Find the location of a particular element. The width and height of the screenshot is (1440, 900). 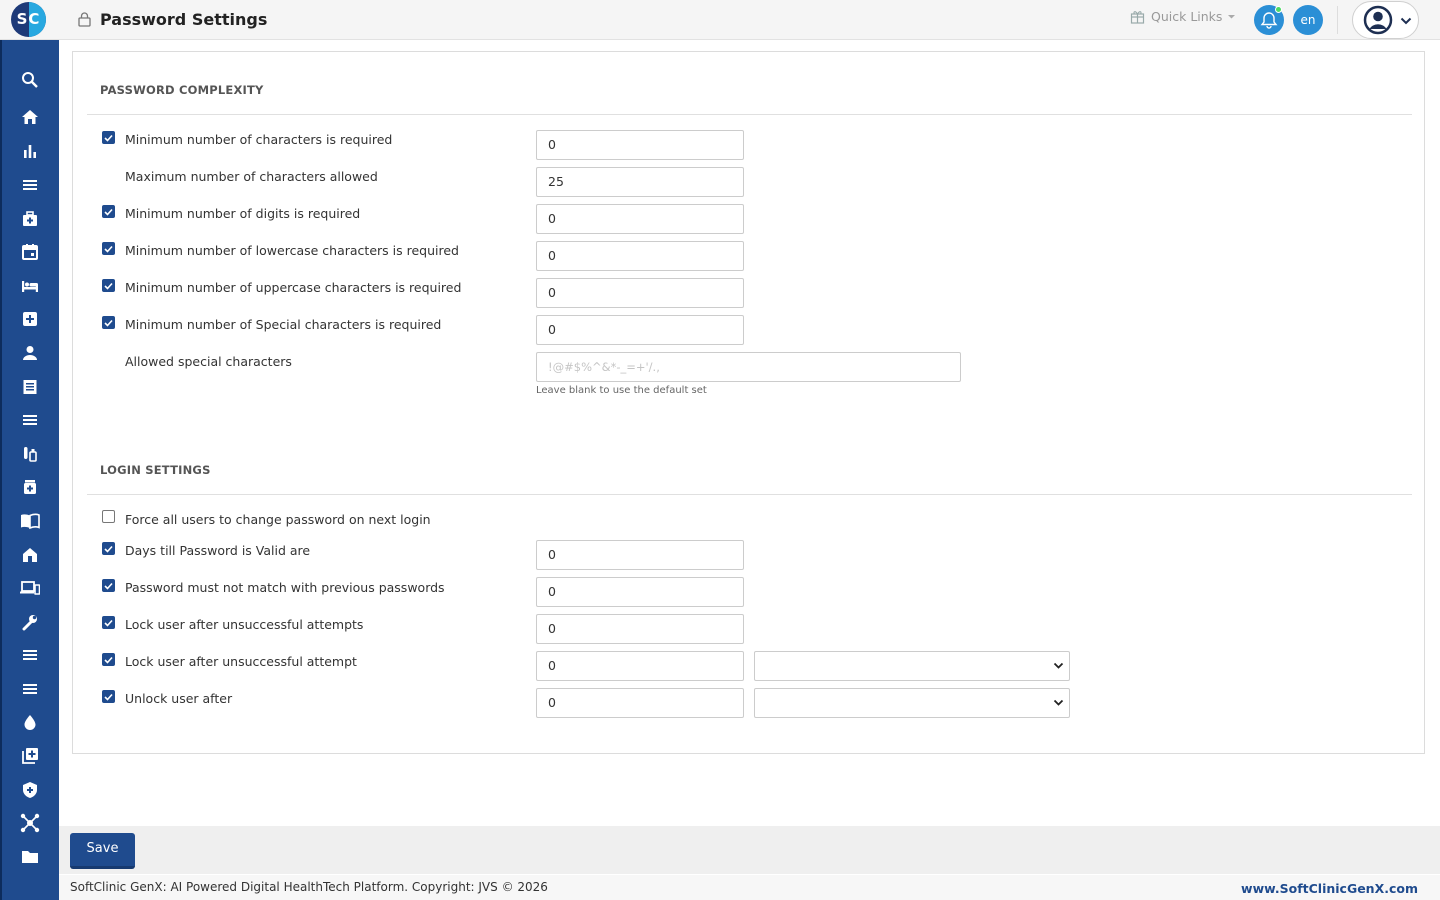

unlock-user-checkbox is located at coordinates (108, 696).